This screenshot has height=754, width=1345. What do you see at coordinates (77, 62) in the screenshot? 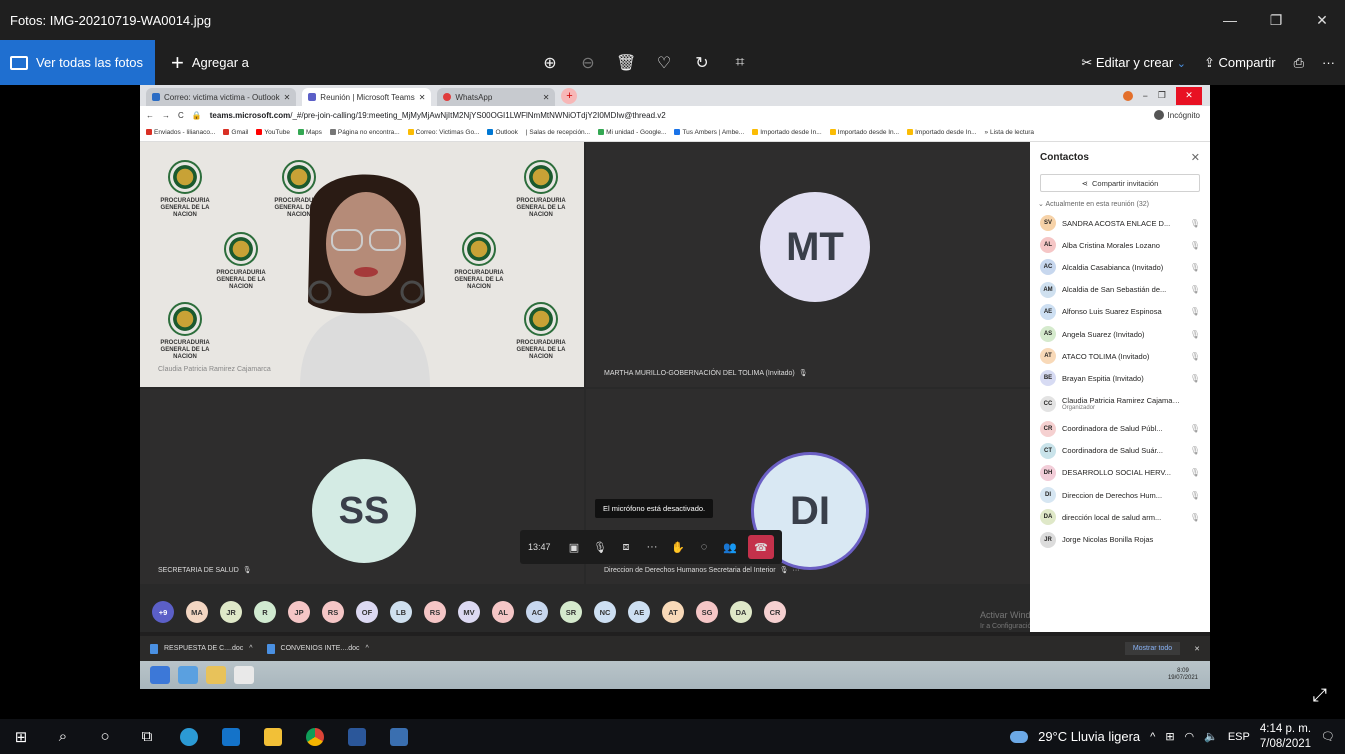
I see `view-all-photos-button: Ver todas las fotos` at bounding box center [77, 62].